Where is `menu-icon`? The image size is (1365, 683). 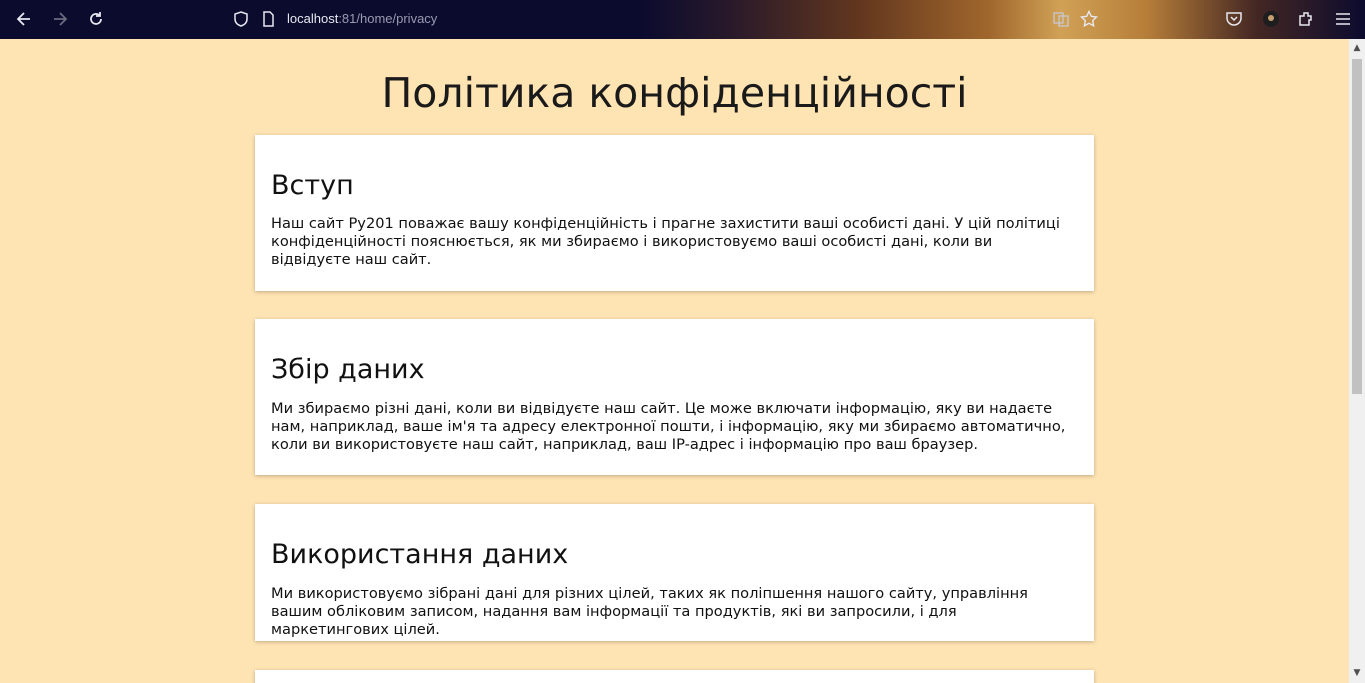
menu-icon is located at coordinates (1343, 19).